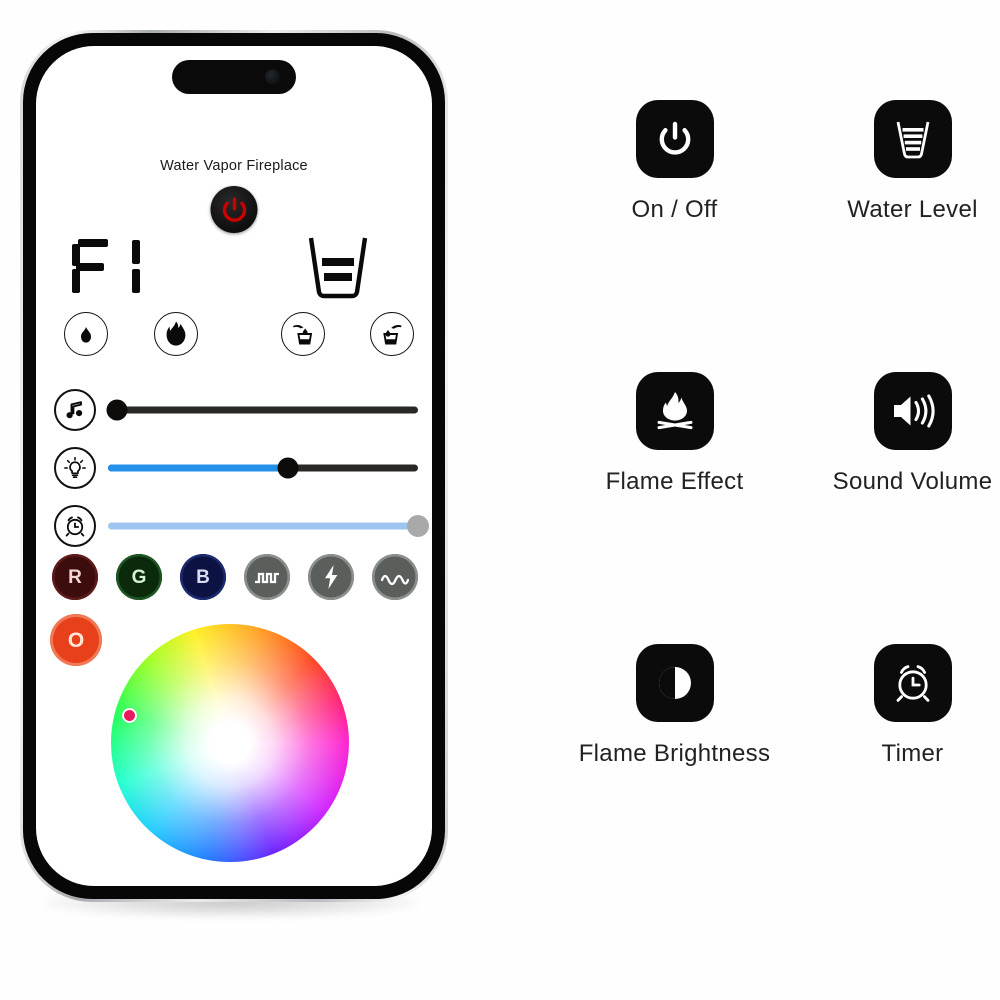 This screenshot has width=1000, height=1000. I want to click on color-mode-label: B, so click(203, 577).